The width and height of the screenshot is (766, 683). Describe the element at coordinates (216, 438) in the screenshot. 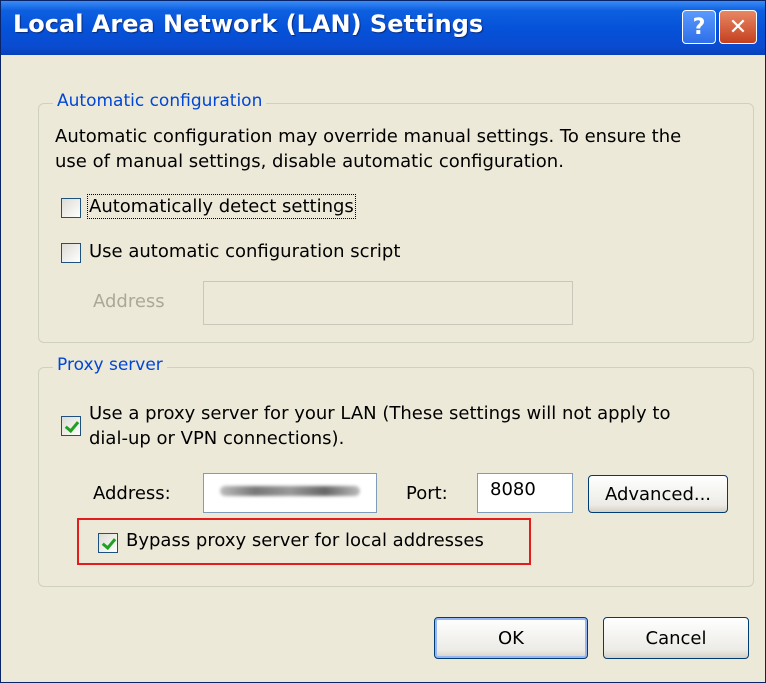

I see `use-proxy-label-line2: dial-up or VPN connections).` at that location.